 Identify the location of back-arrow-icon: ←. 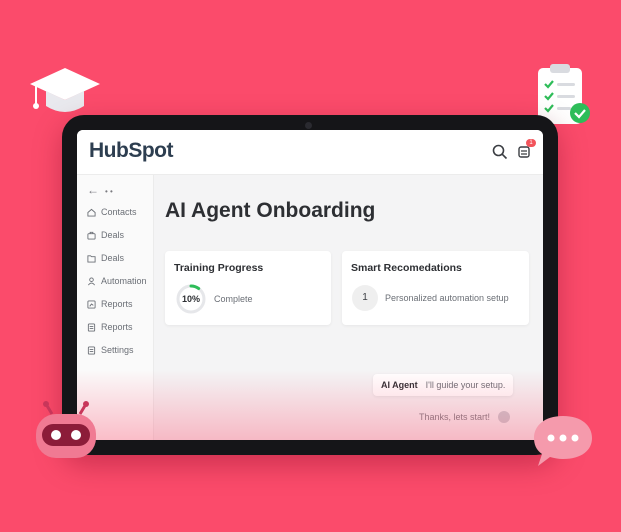
(93, 190).